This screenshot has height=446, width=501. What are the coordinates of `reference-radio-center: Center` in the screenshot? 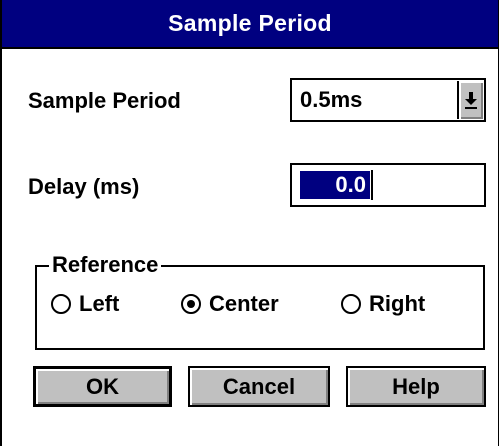 It's located at (230, 304).